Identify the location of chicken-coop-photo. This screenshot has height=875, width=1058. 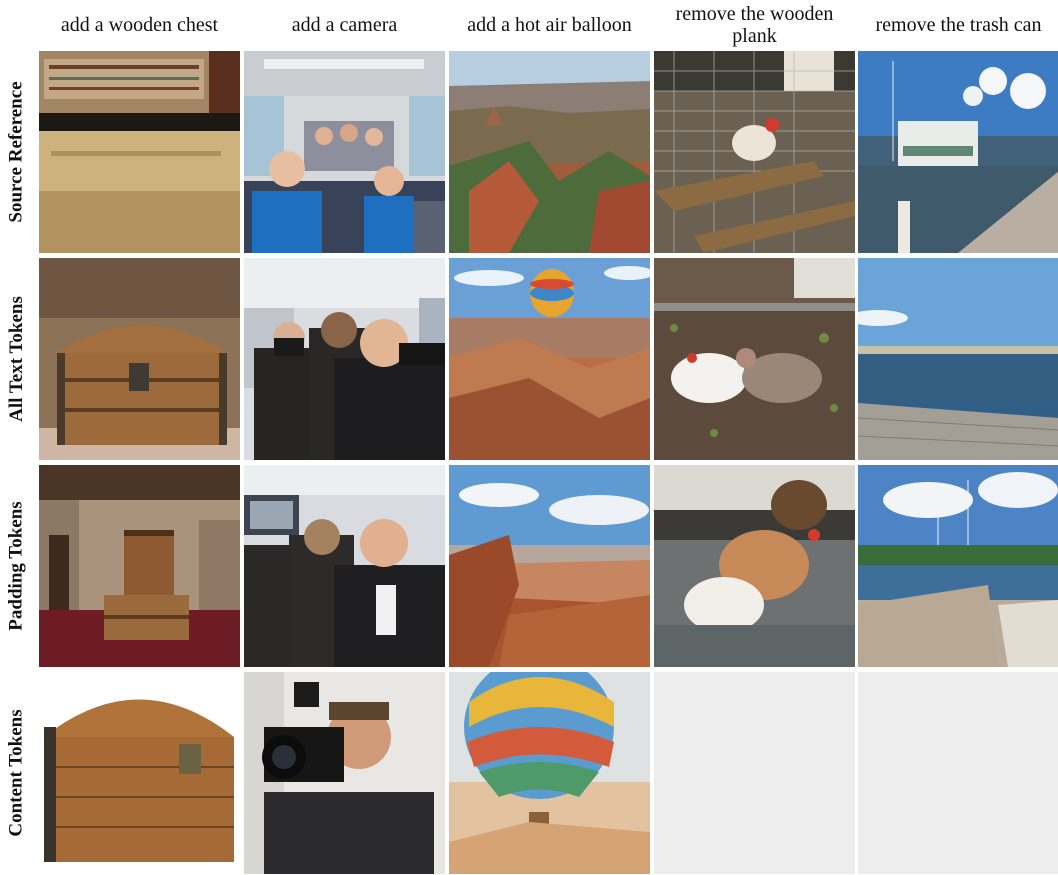
(754, 152).